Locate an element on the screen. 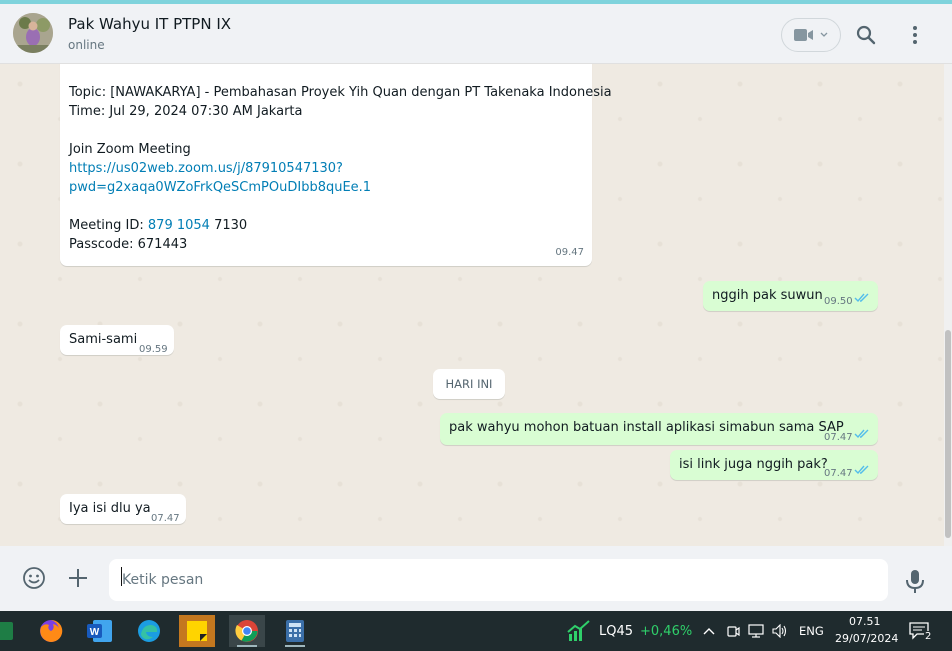  voice-message-button is located at coordinates (915, 581).